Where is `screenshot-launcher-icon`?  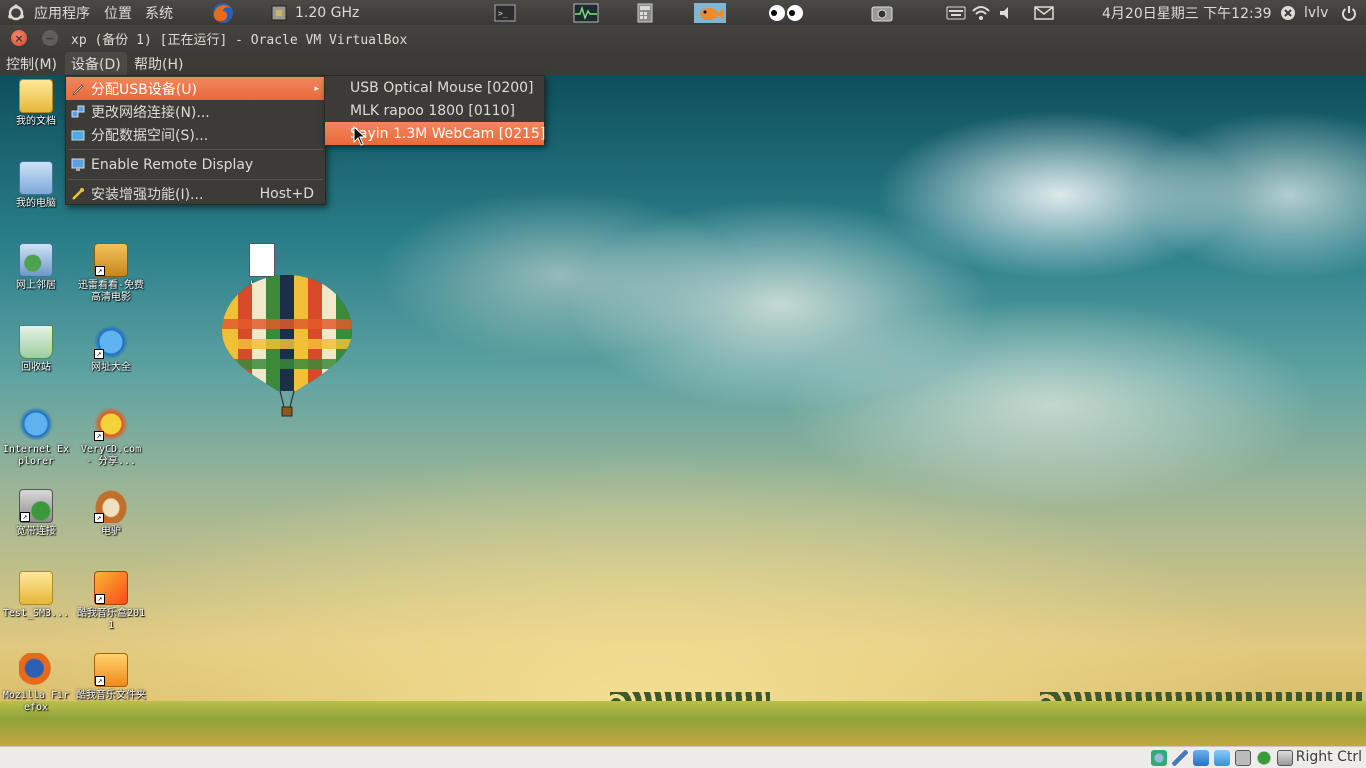 screenshot-launcher-icon is located at coordinates (882, 12).